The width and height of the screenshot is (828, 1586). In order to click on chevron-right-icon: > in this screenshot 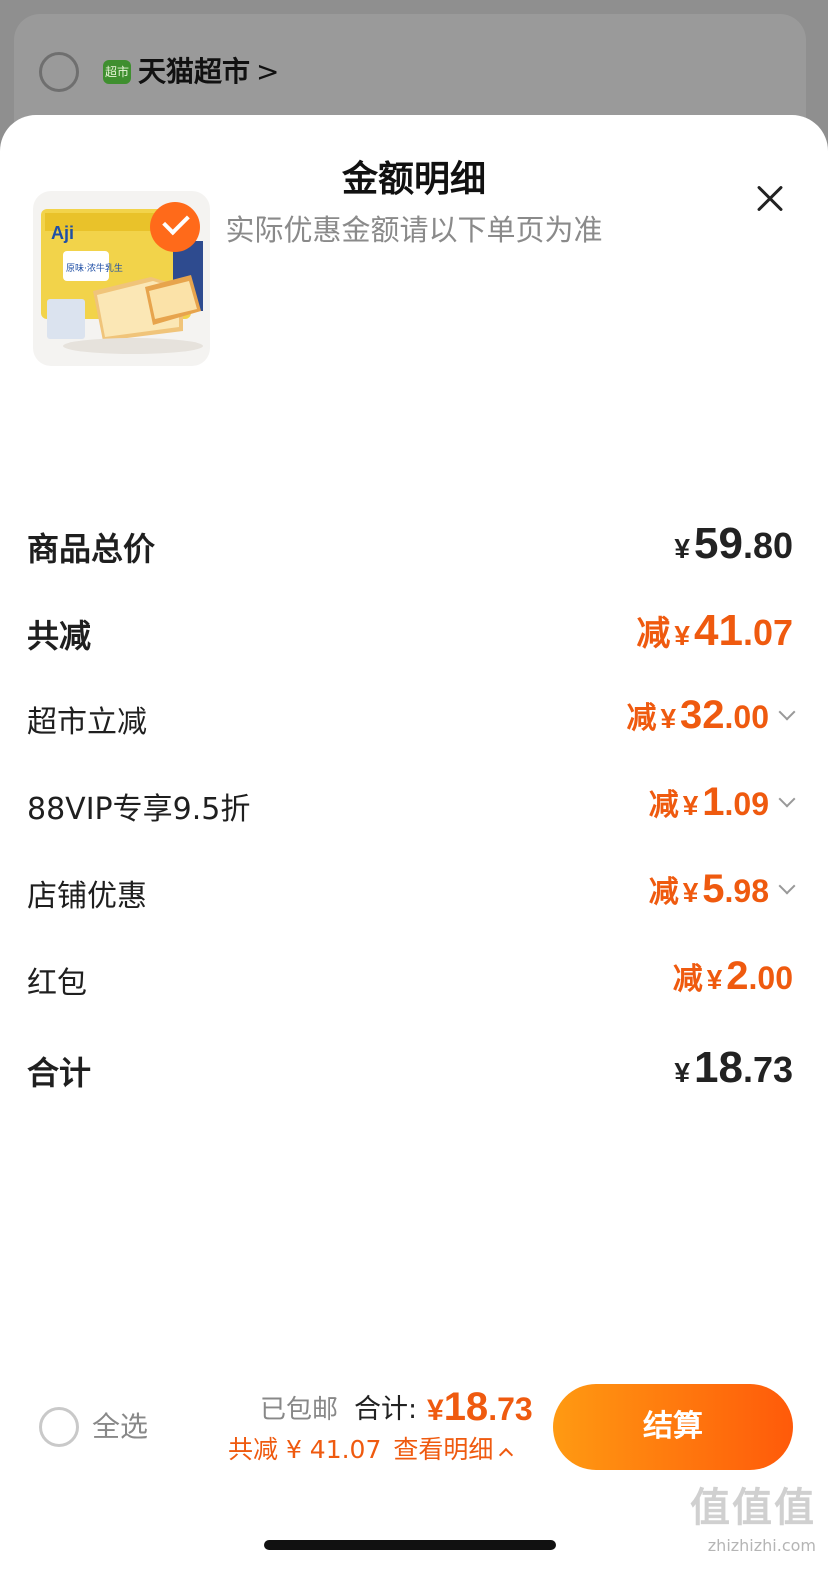, I will do `click(268, 71)`.